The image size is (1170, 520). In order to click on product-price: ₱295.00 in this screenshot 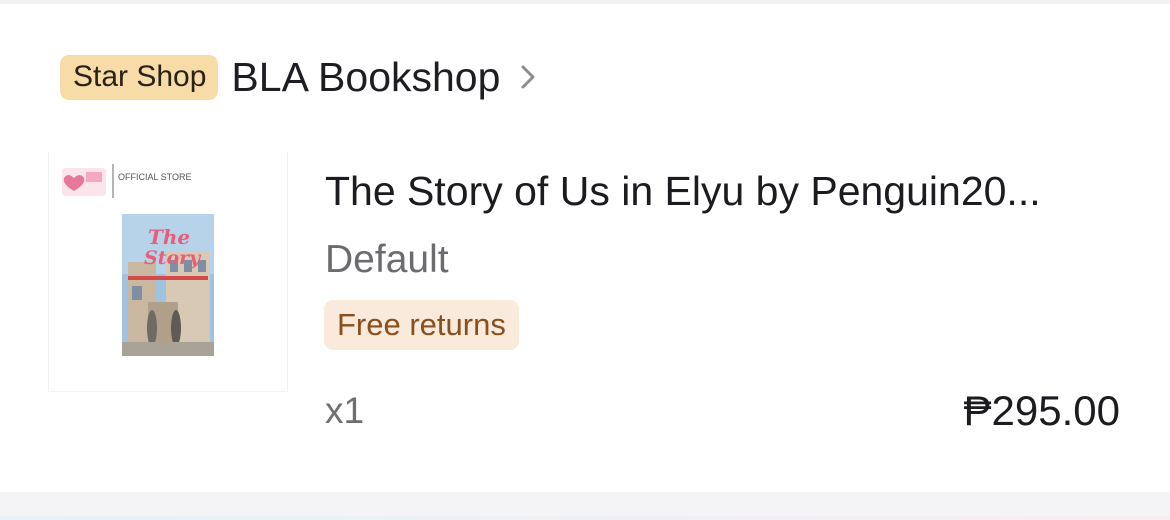, I will do `click(1041, 410)`.